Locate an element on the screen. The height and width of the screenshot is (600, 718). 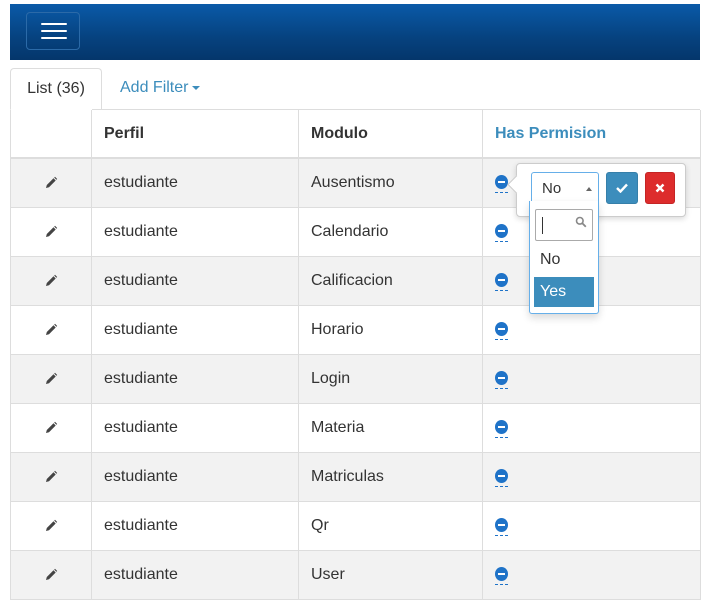
modulo-cell: Materia is located at coordinates (390, 428).